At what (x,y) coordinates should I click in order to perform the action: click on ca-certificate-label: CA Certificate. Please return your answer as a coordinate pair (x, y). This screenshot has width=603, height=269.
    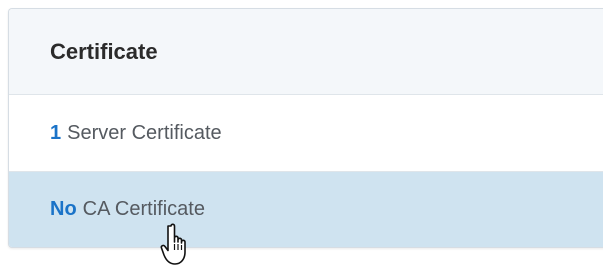
    Looking at the image, I should click on (144, 209).